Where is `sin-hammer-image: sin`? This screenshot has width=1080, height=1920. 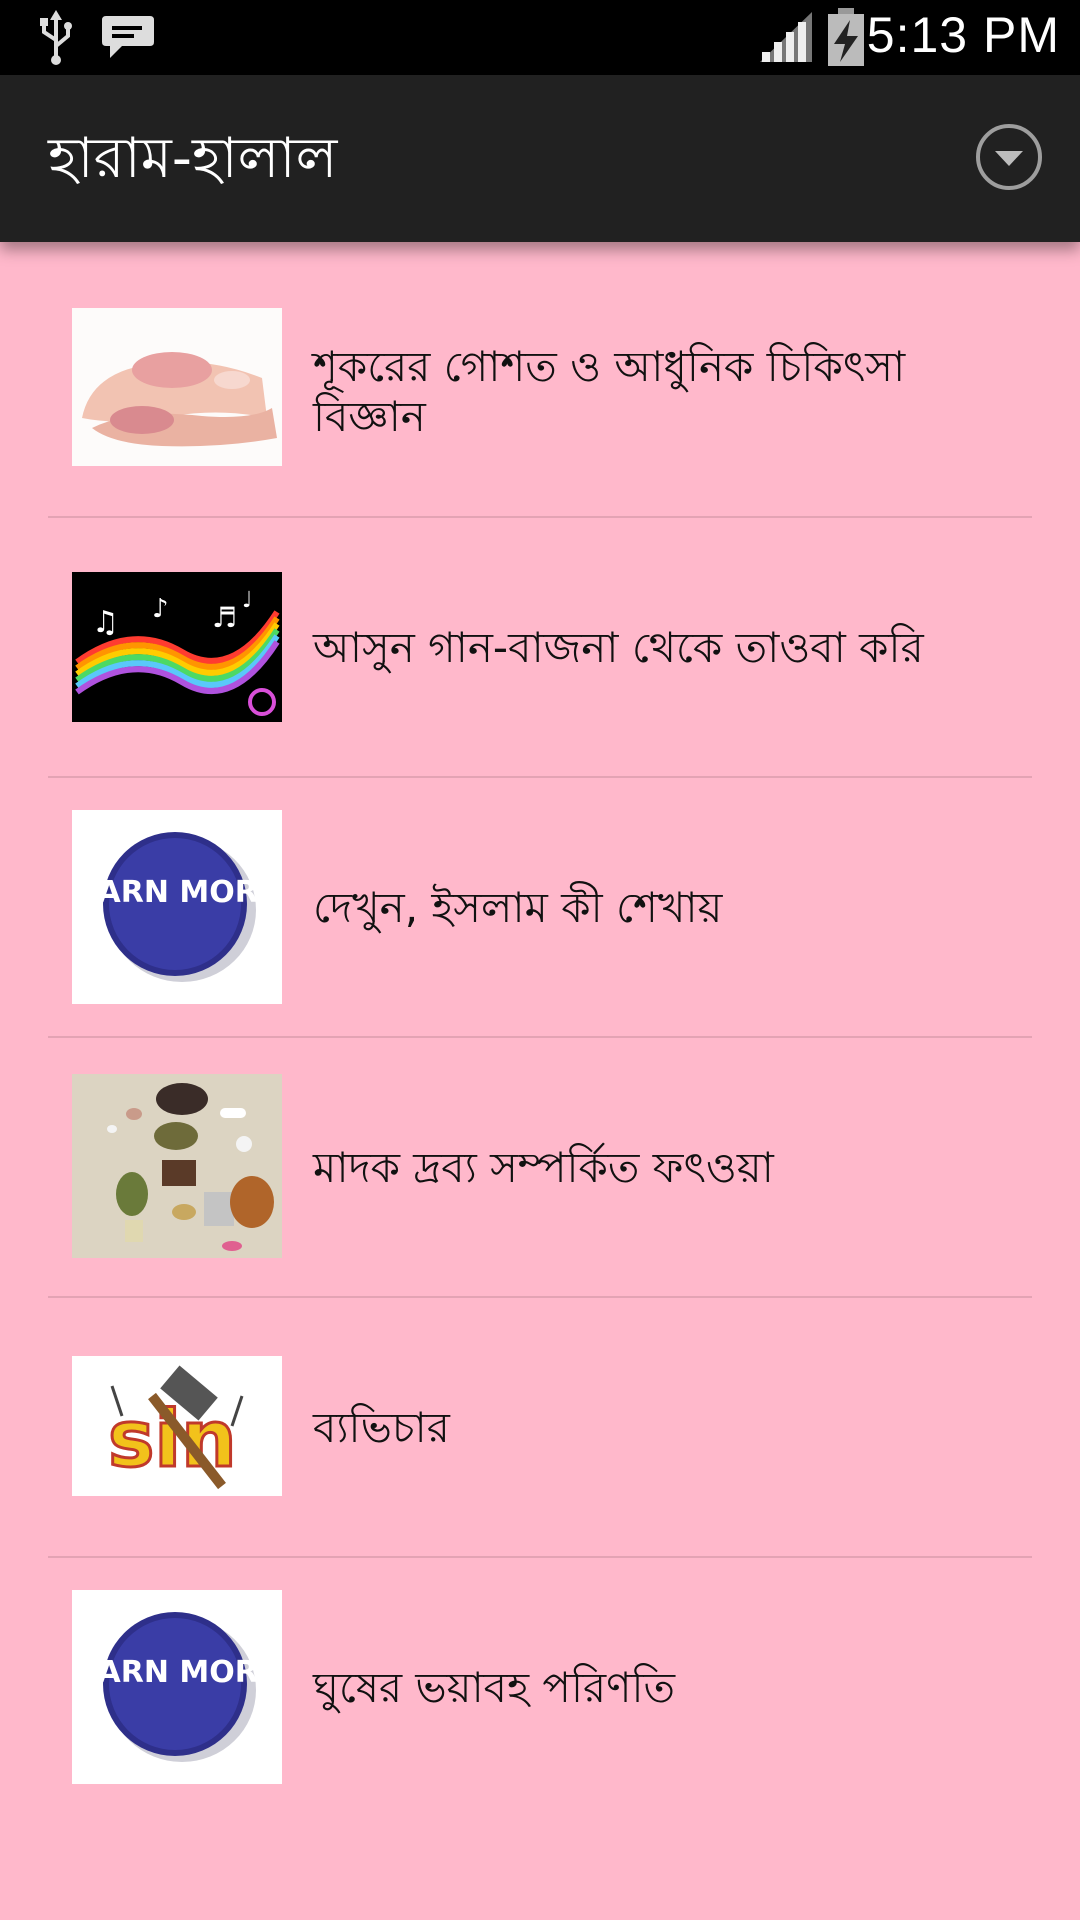
sin-hammer-image: sin is located at coordinates (177, 1426).